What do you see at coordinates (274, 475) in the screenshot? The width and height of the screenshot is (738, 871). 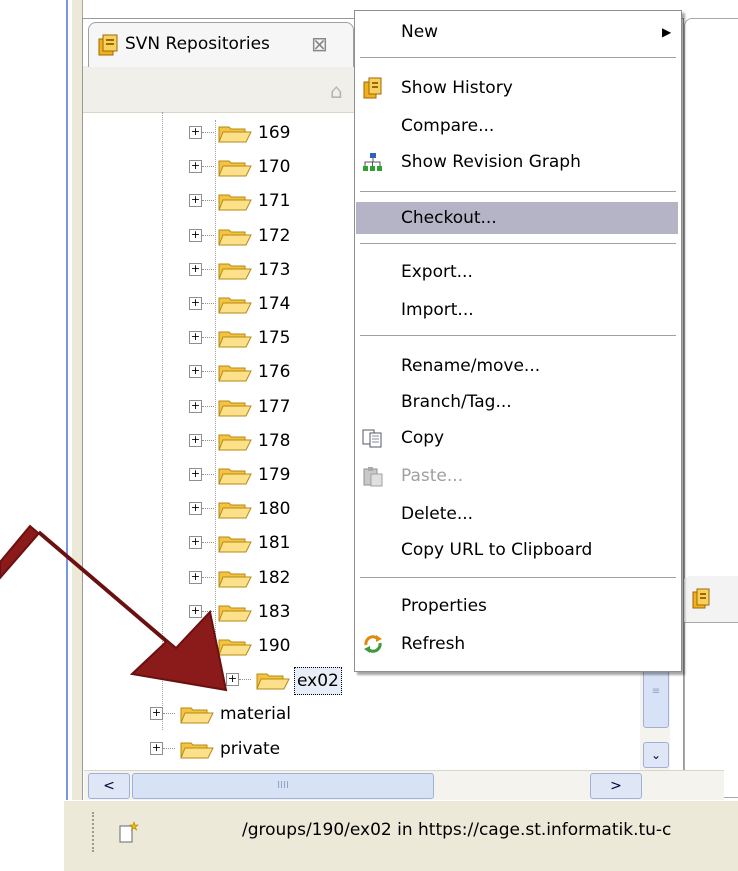 I see `tree-item-label: 179` at bounding box center [274, 475].